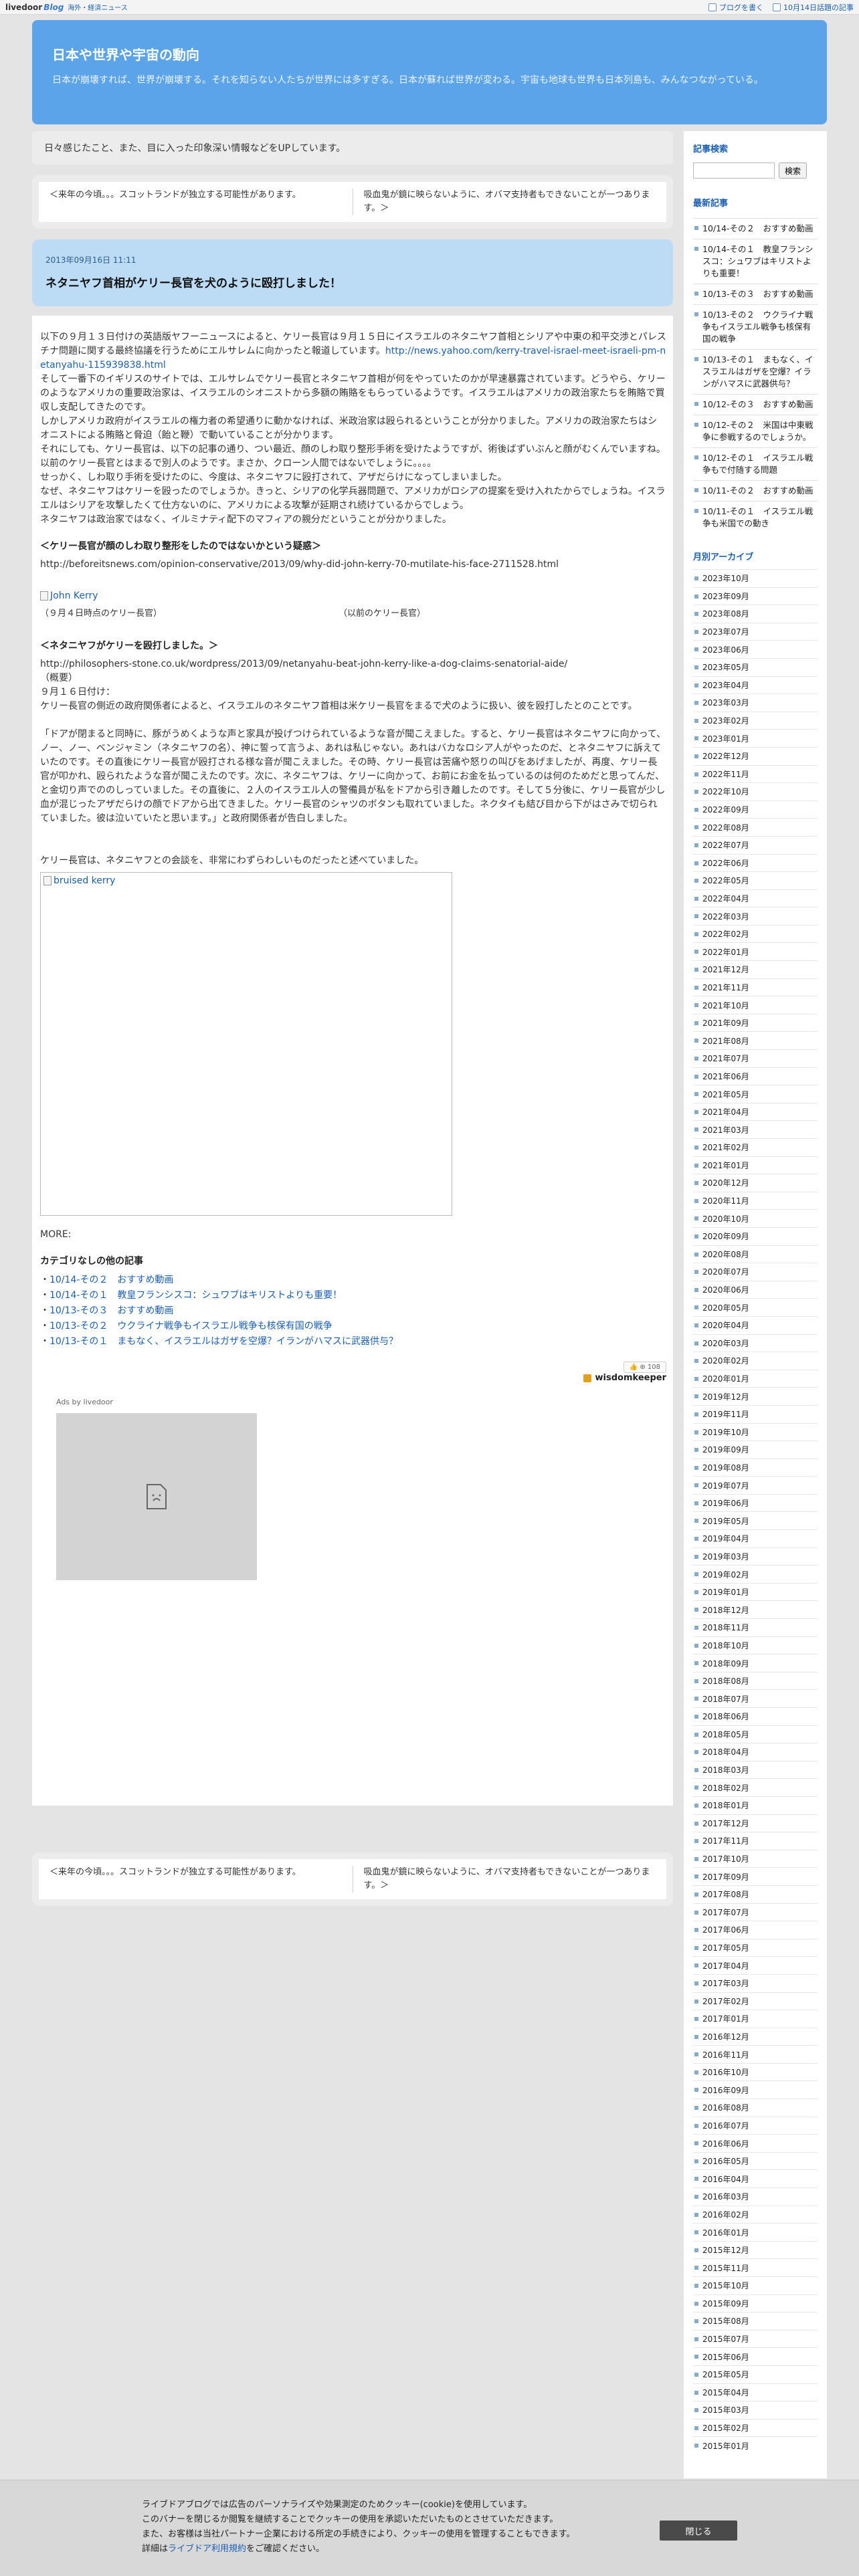 Image resolution: width=859 pixels, height=2576 pixels. Describe the element at coordinates (725, 1858) in the screenshot. I see `archive-link: 2017年10月` at that location.